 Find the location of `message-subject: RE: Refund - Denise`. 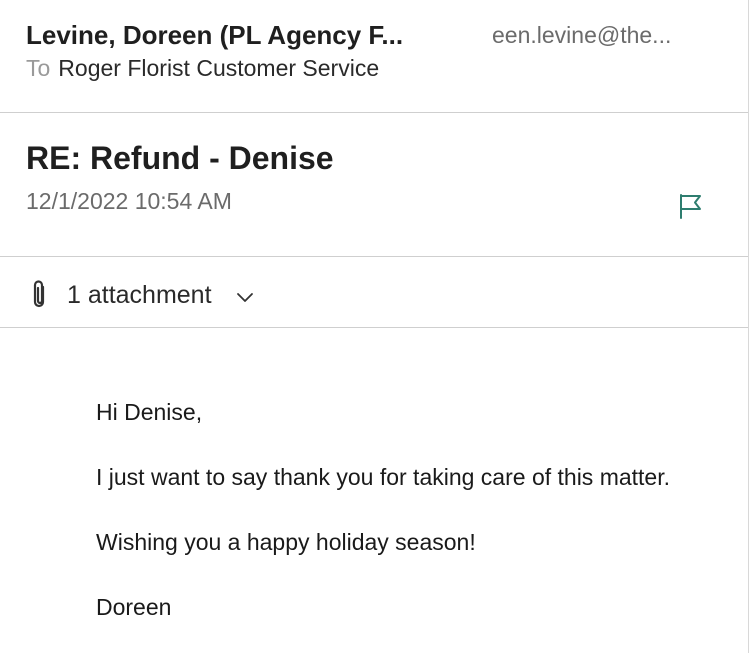

message-subject: RE: Refund - Denise is located at coordinates (180, 158).